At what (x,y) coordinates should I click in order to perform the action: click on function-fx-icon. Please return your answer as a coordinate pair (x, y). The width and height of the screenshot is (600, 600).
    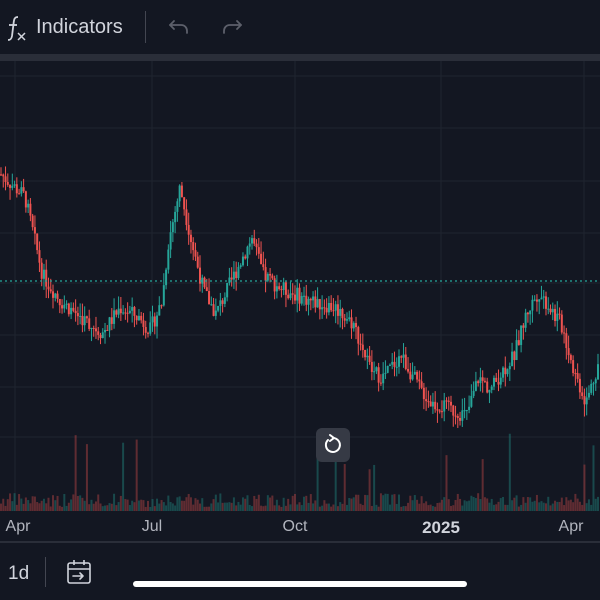
    Looking at the image, I should click on (16, 28).